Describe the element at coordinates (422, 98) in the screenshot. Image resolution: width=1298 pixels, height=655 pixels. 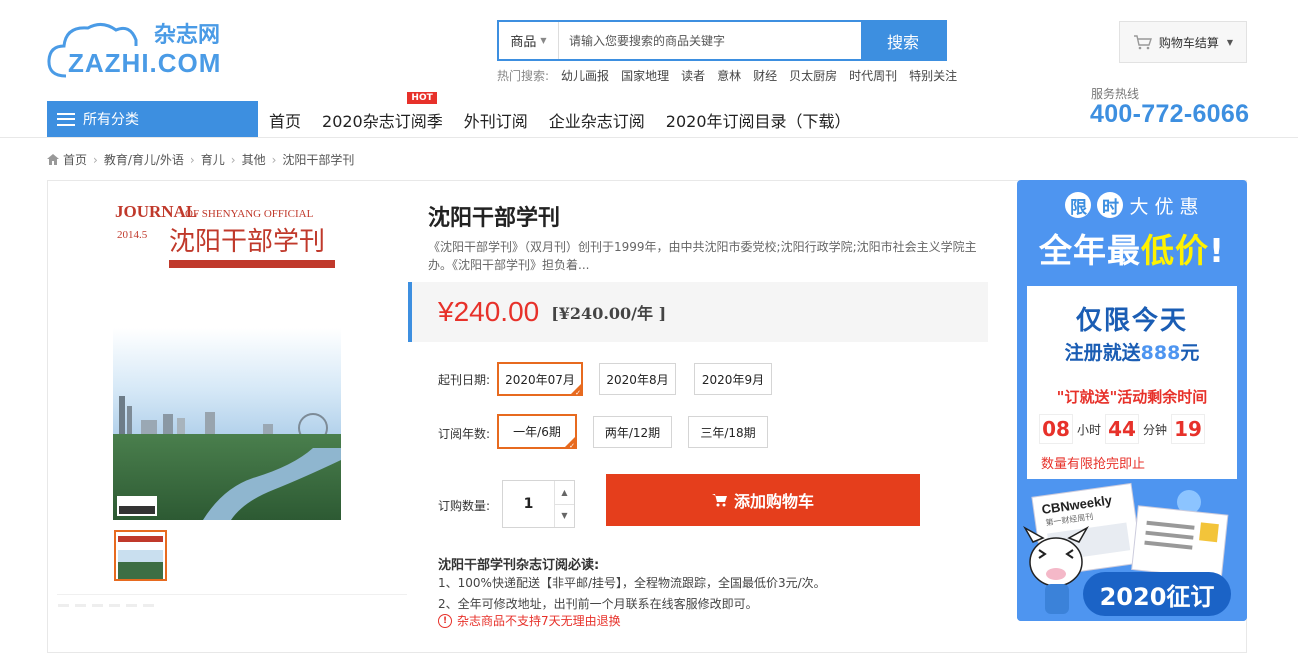
I see `hot-badge: HOT` at that location.